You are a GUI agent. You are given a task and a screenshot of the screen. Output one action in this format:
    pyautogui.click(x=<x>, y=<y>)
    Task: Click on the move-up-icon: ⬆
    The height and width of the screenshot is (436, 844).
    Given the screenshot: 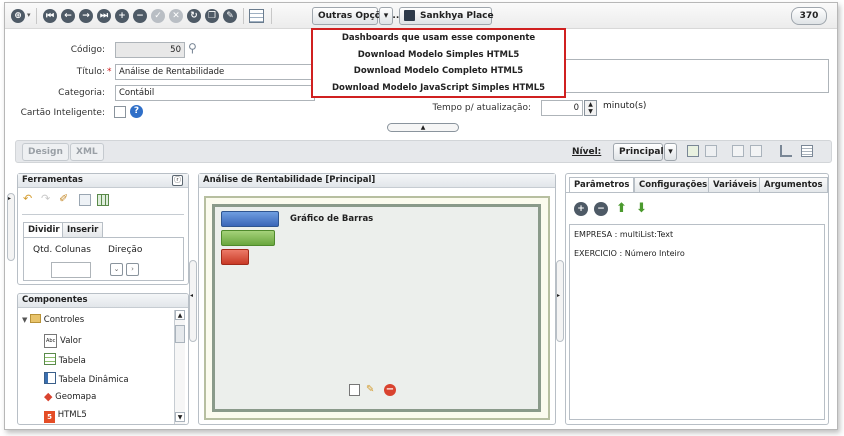 What is the action you would take?
    pyautogui.click(x=621, y=208)
    